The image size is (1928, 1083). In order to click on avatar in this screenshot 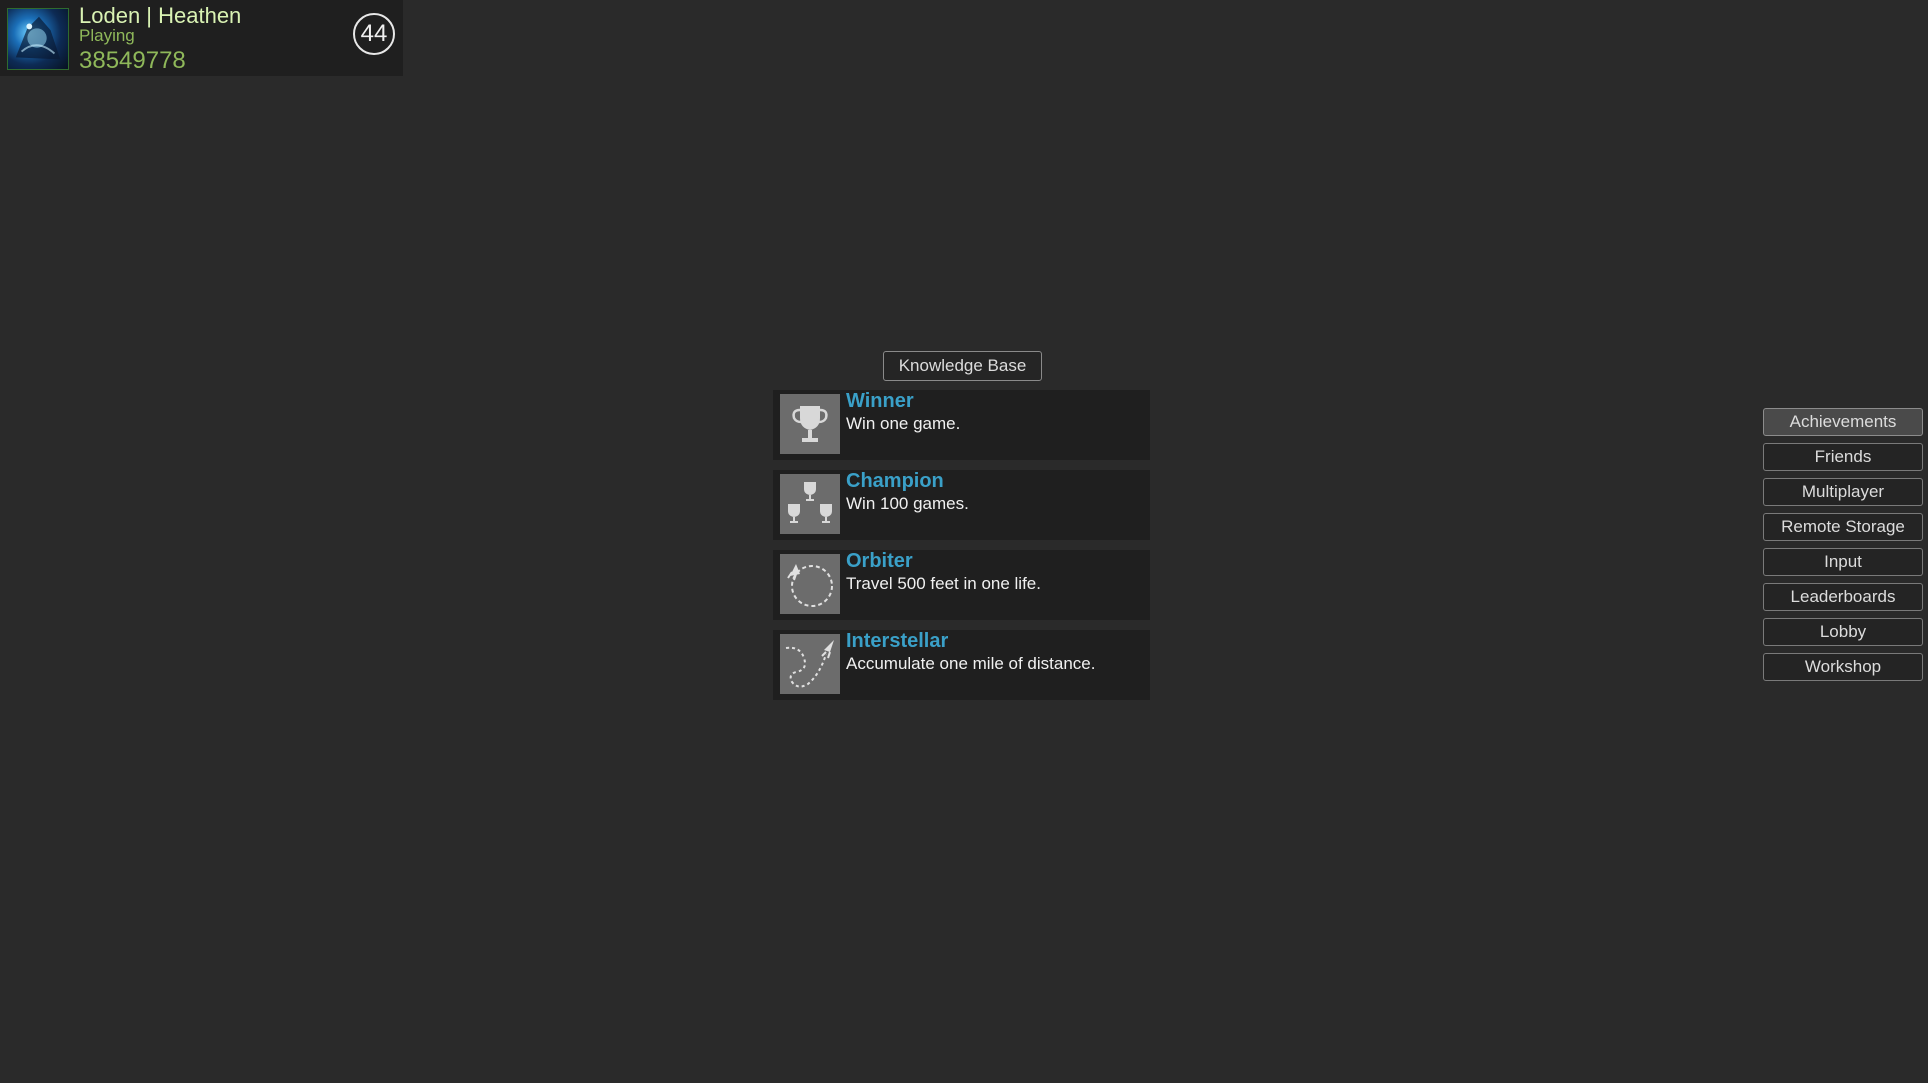, I will do `click(38, 39)`.